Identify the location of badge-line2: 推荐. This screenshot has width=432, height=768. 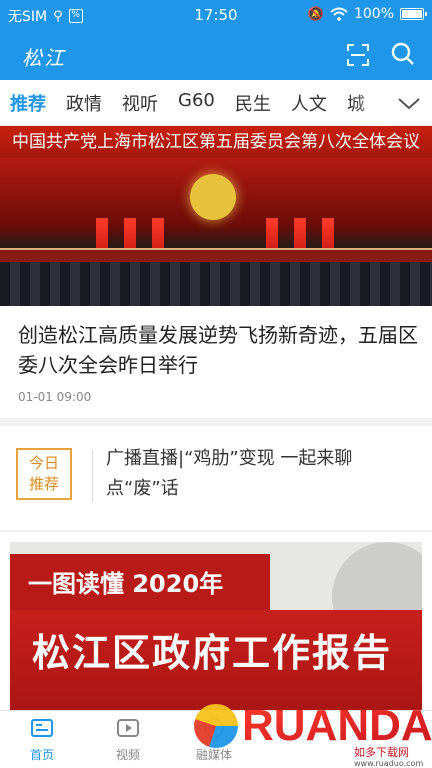
(43, 484).